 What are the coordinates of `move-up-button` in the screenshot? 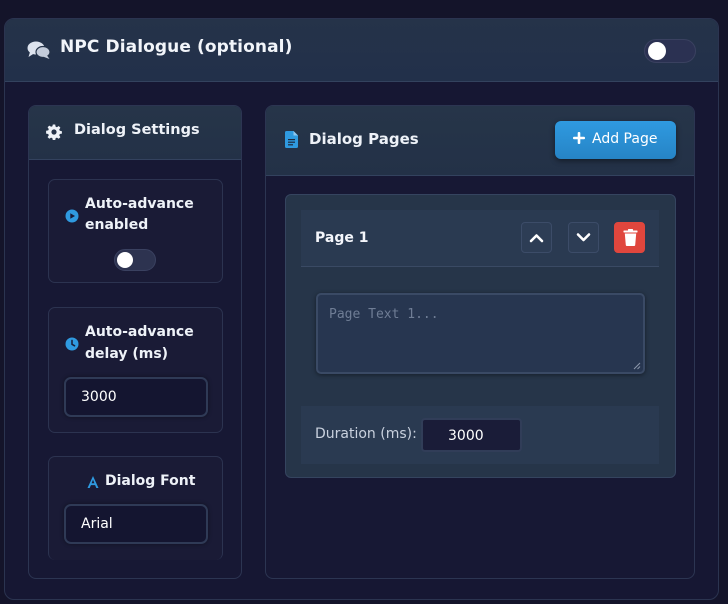 It's located at (536, 237).